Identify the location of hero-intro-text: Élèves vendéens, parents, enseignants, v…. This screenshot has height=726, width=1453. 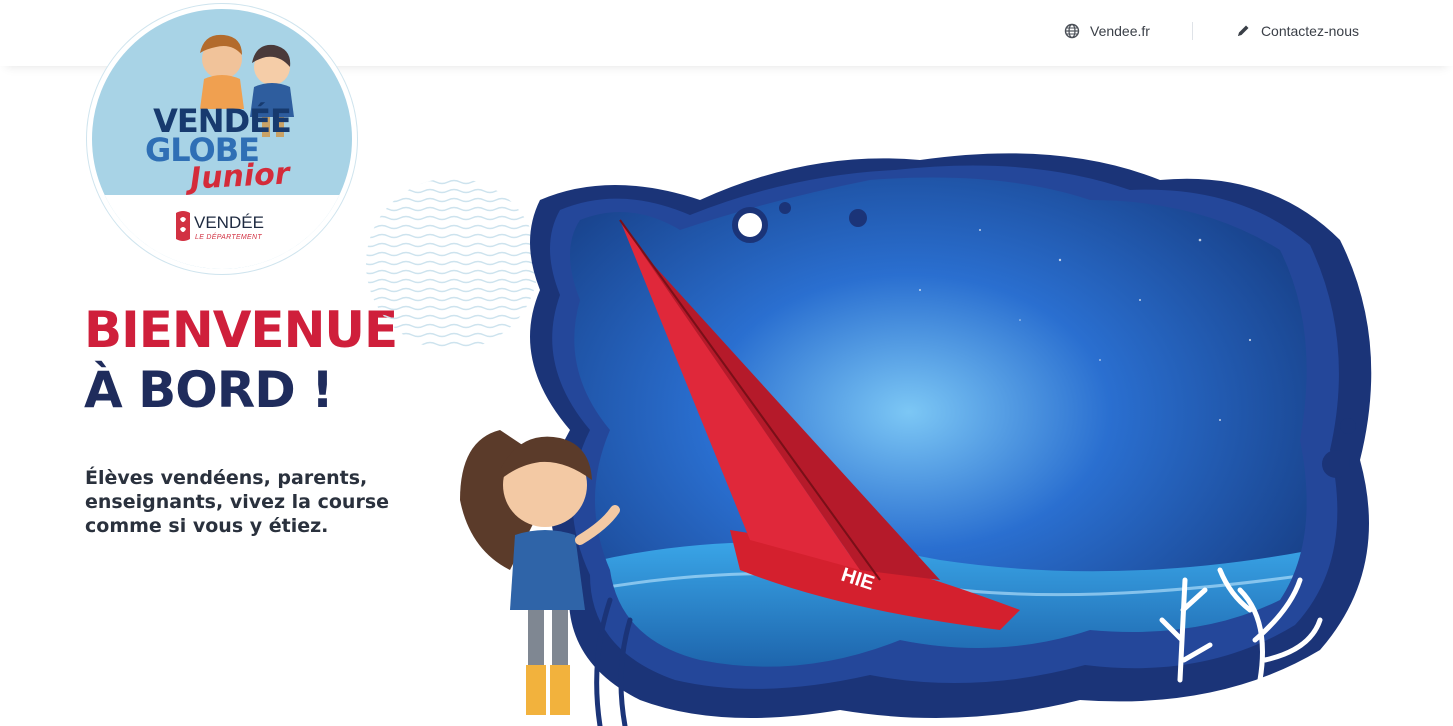
(237, 502).